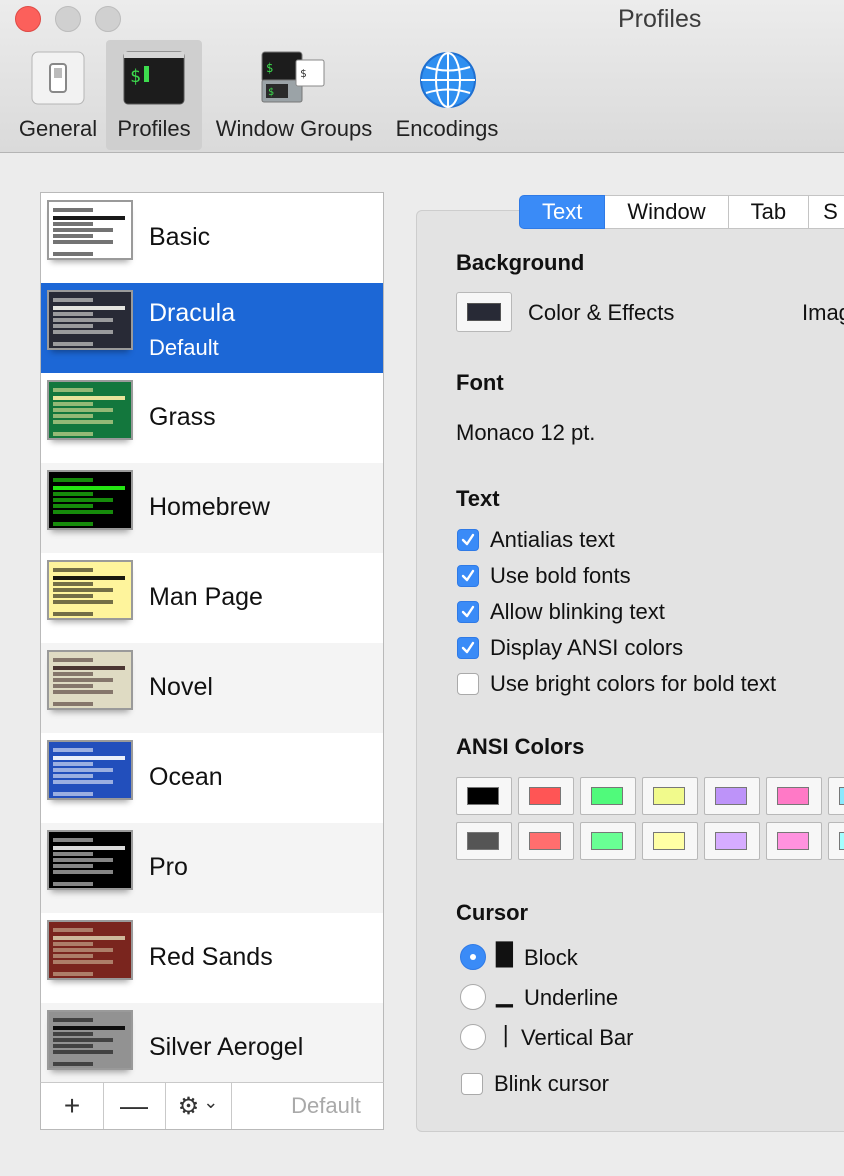 Image resolution: width=844 pixels, height=1176 pixels. I want to click on profile-row: Silver Aerogel, so click(212, 1043).